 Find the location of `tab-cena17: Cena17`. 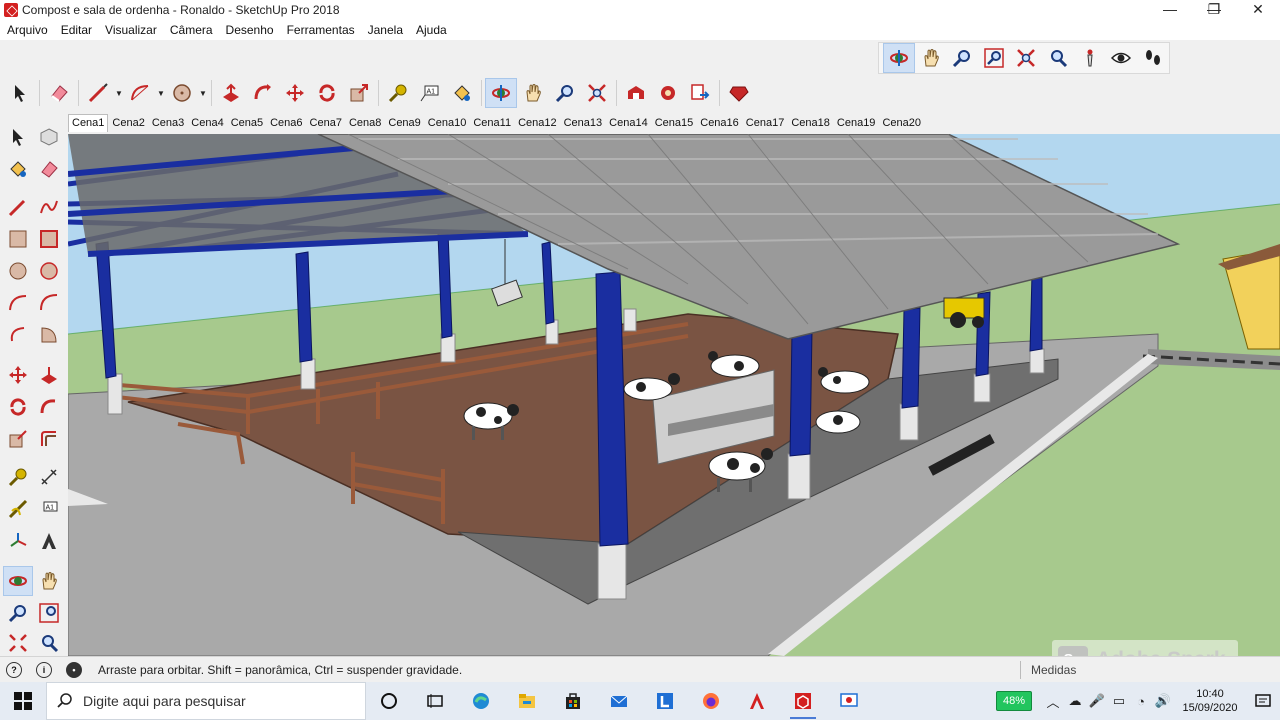

tab-cena17: Cena17 is located at coordinates (765, 123).